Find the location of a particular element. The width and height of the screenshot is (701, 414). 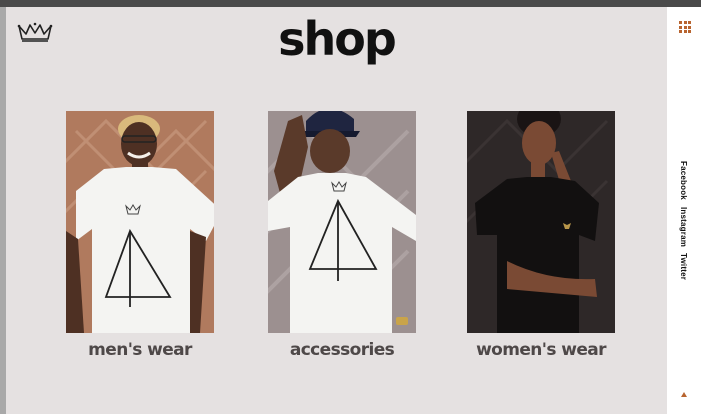

photo-accessories is located at coordinates (342, 222).